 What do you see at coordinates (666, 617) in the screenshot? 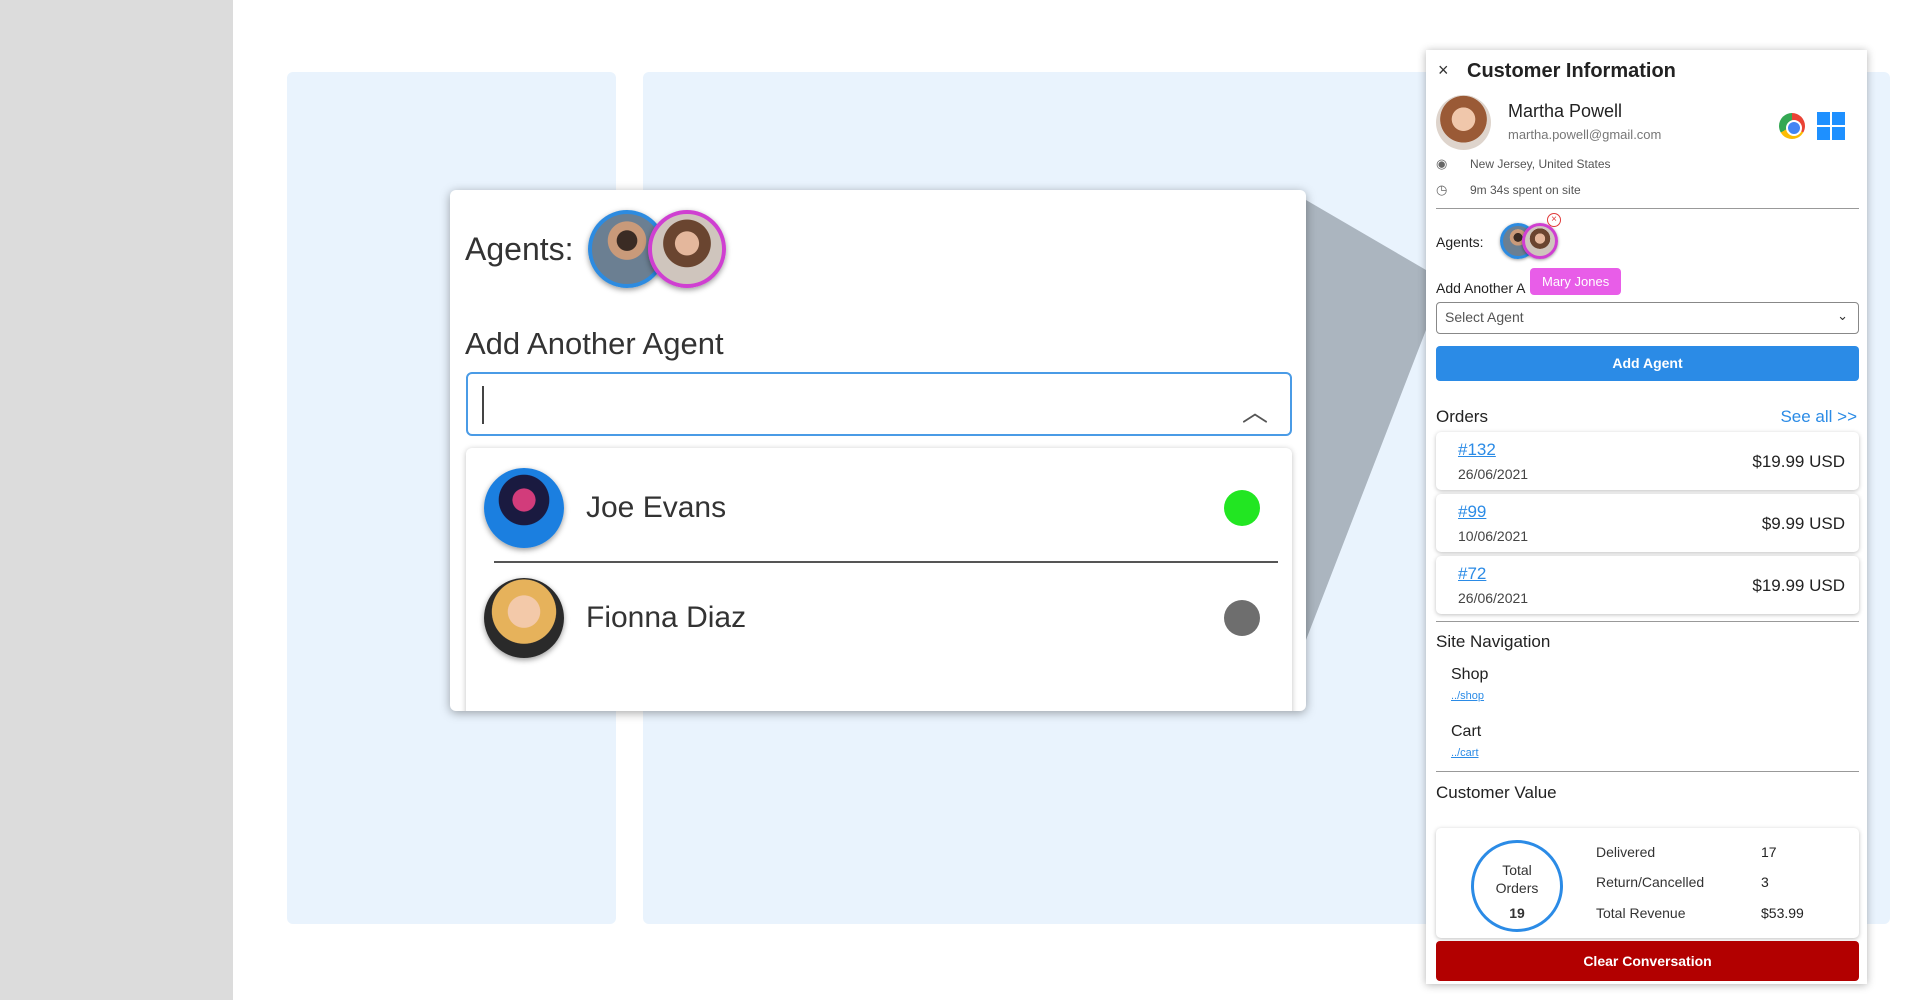
I see `agent-option-name: Fionna Diaz` at bounding box center [666, 617].